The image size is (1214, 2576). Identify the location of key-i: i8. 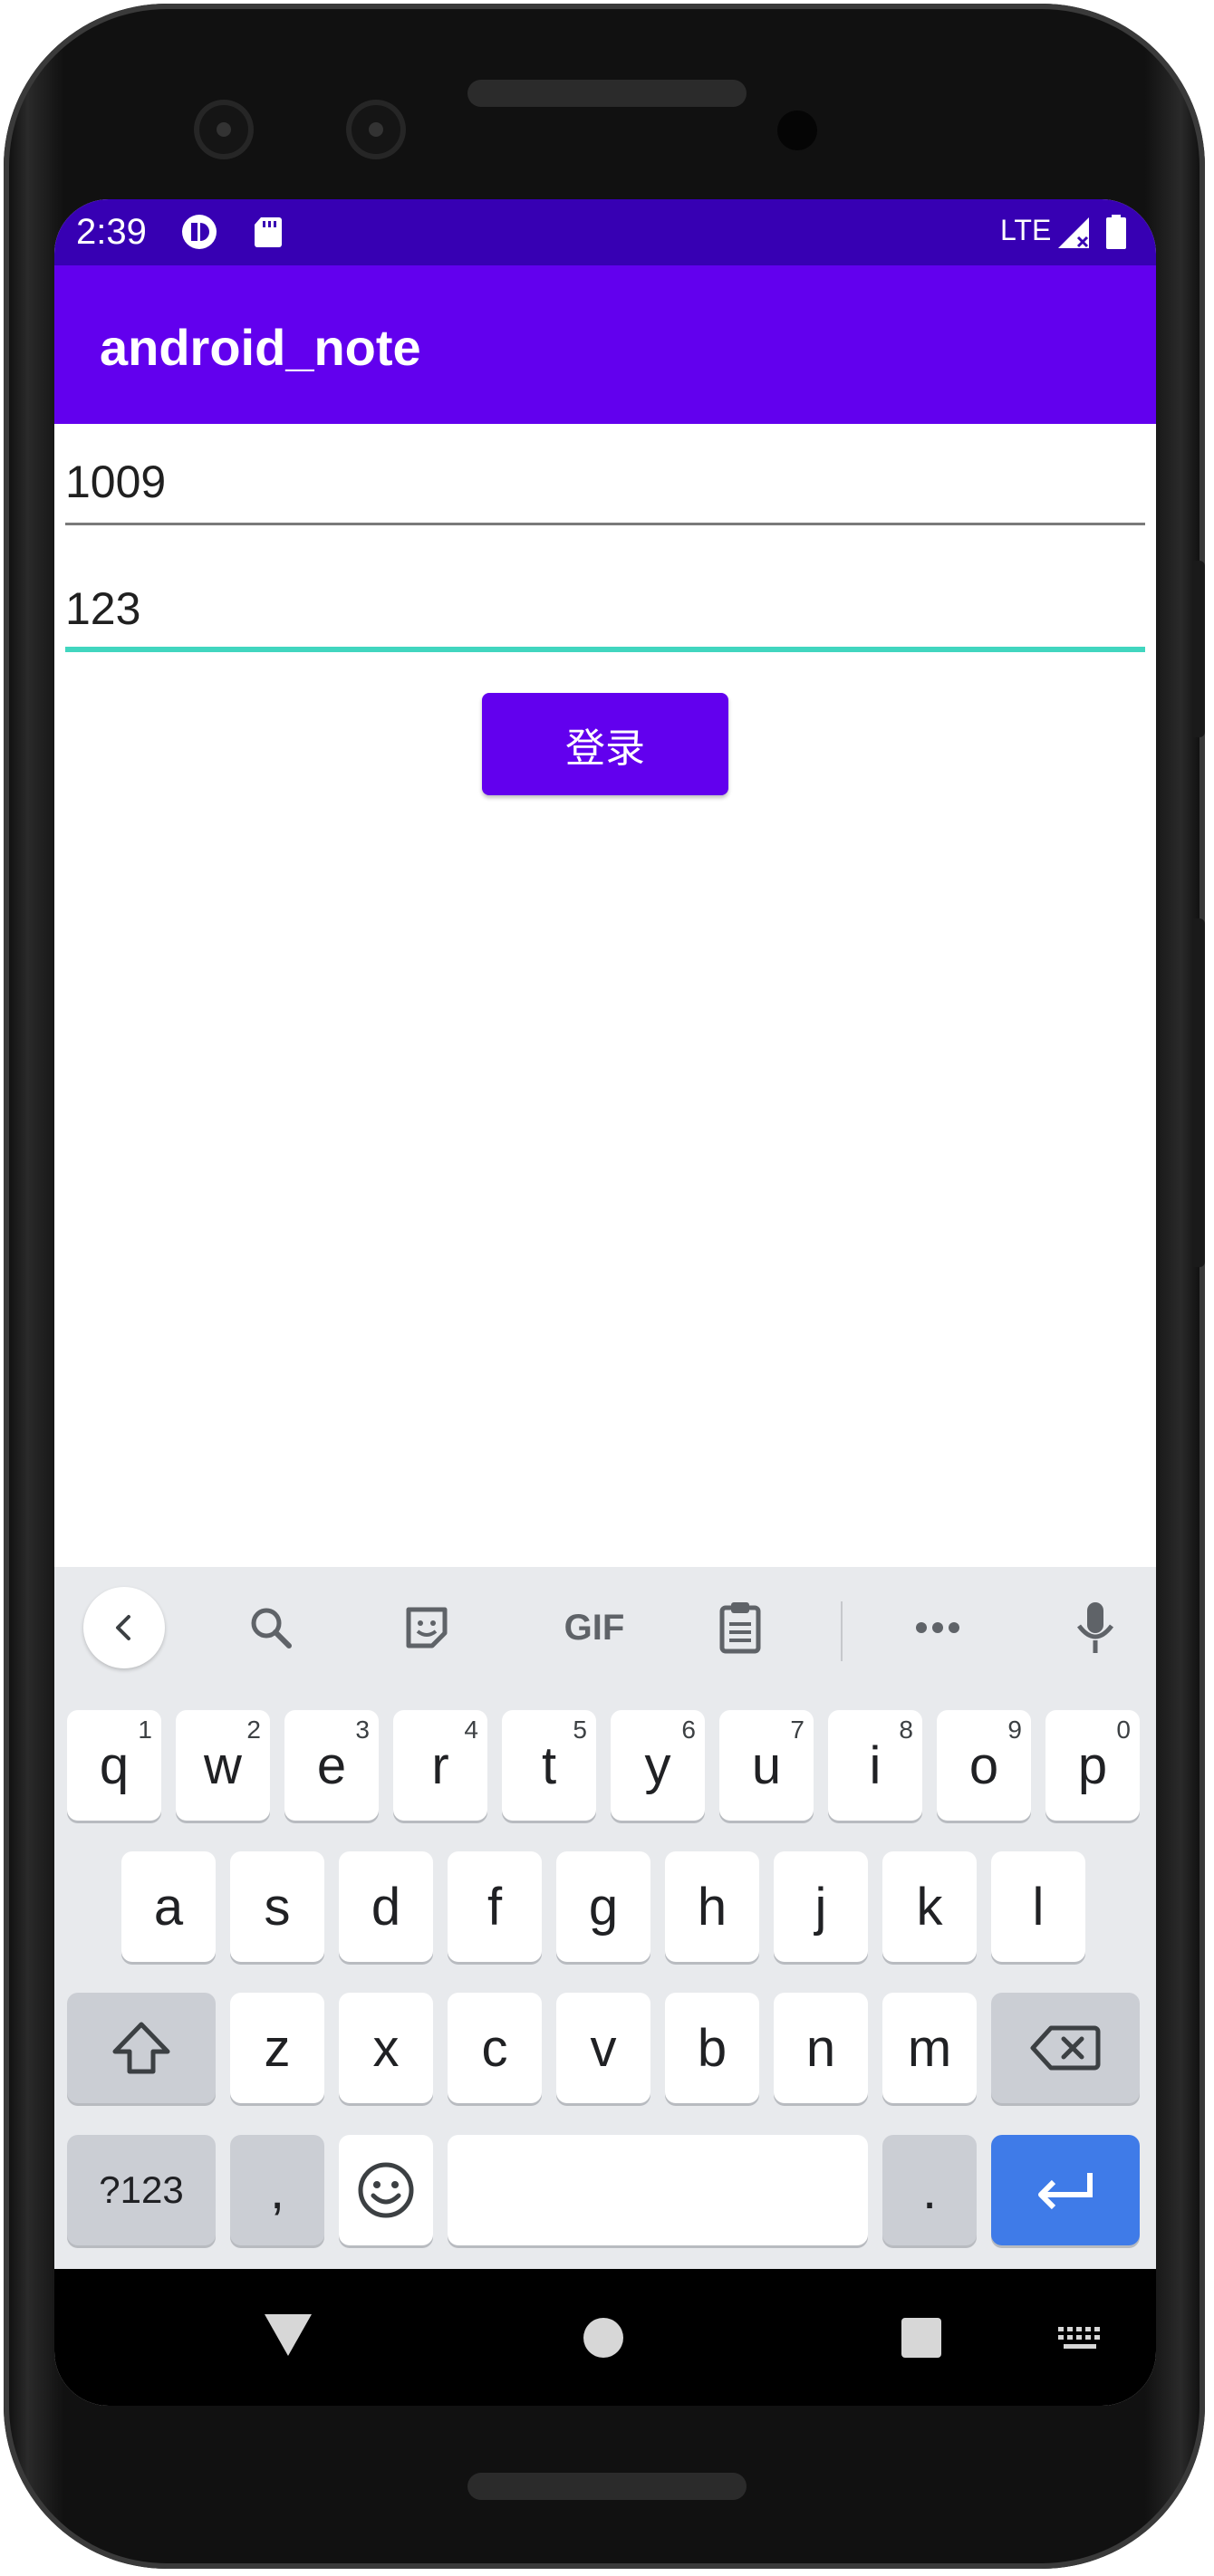
(875, 1765).